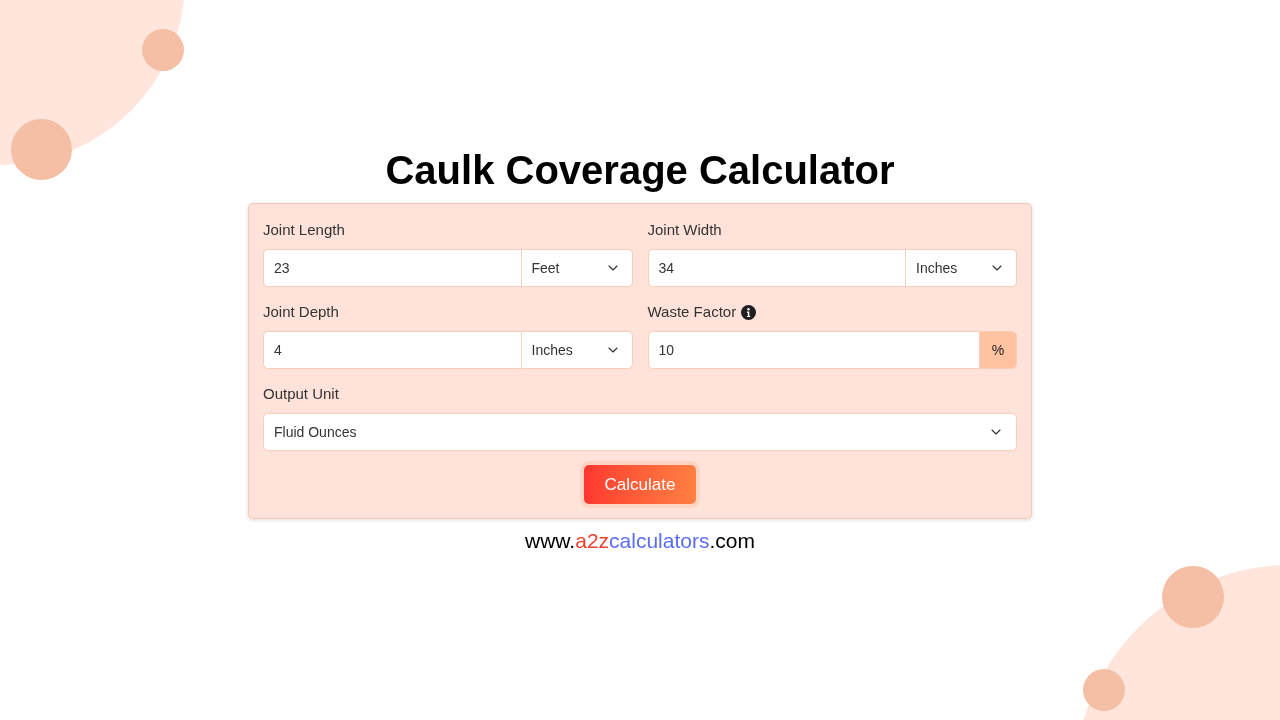 The width and height of the screenshot is (1280, 720). Describe the element at coordinates (576, 268) in the screenshot. I see `unit-dropdown: Feet` at that location.